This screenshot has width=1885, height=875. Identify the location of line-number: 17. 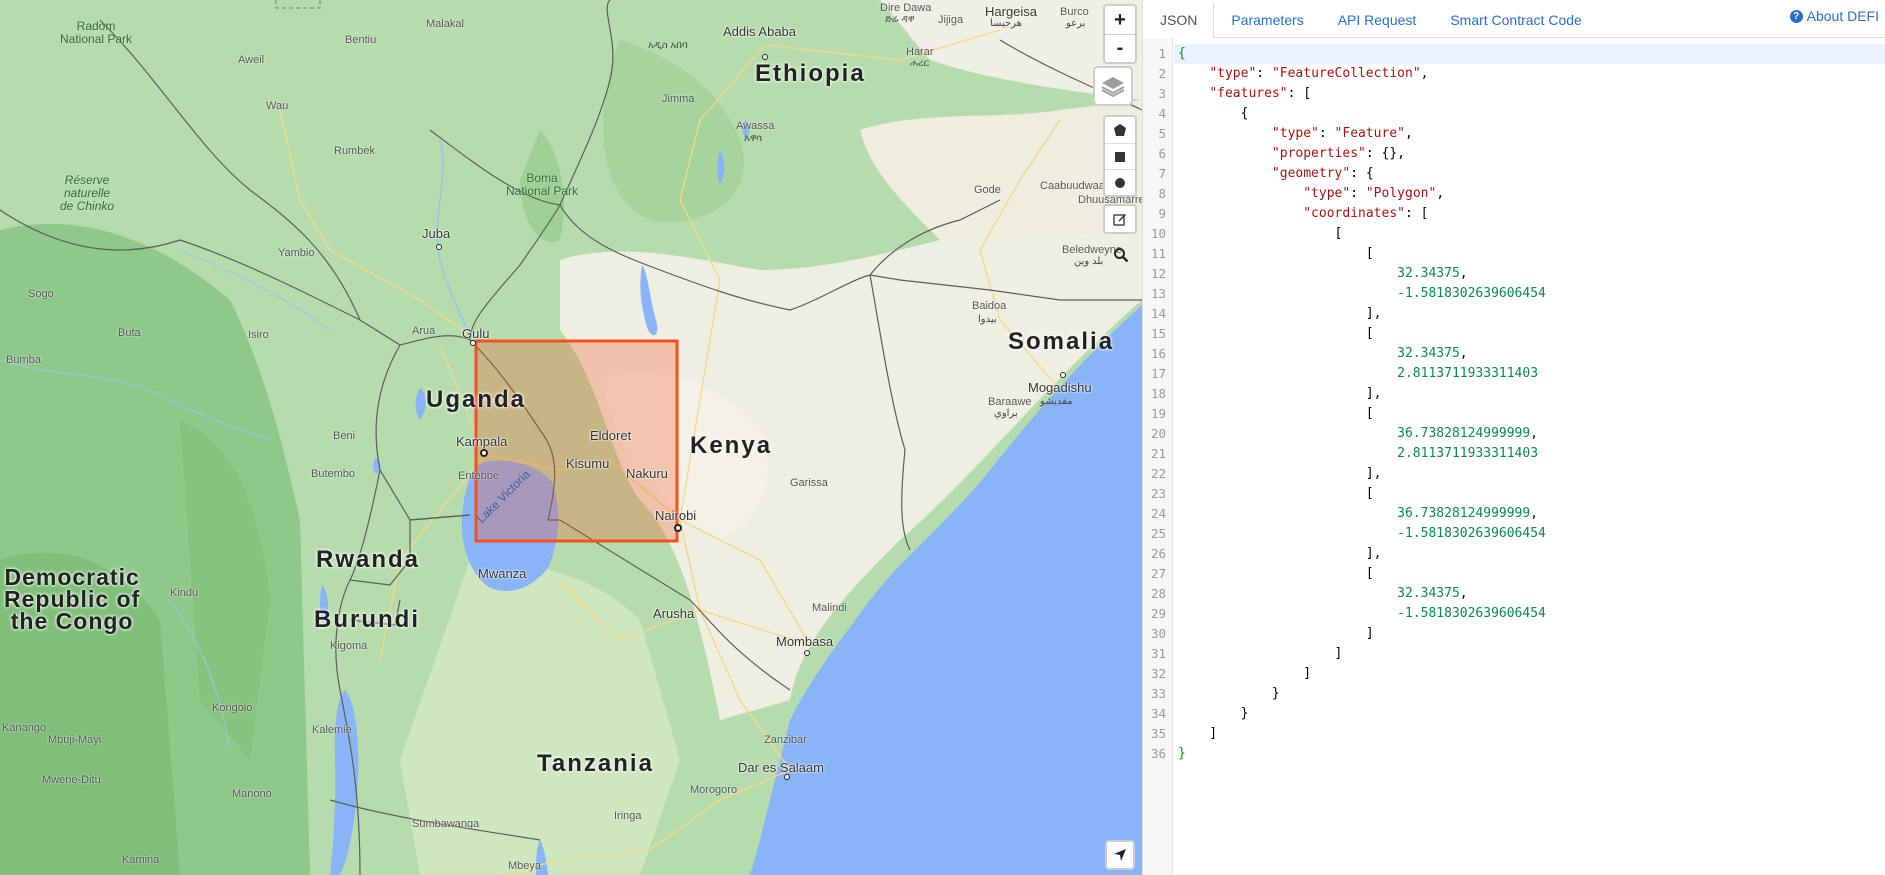
(1158, 373).